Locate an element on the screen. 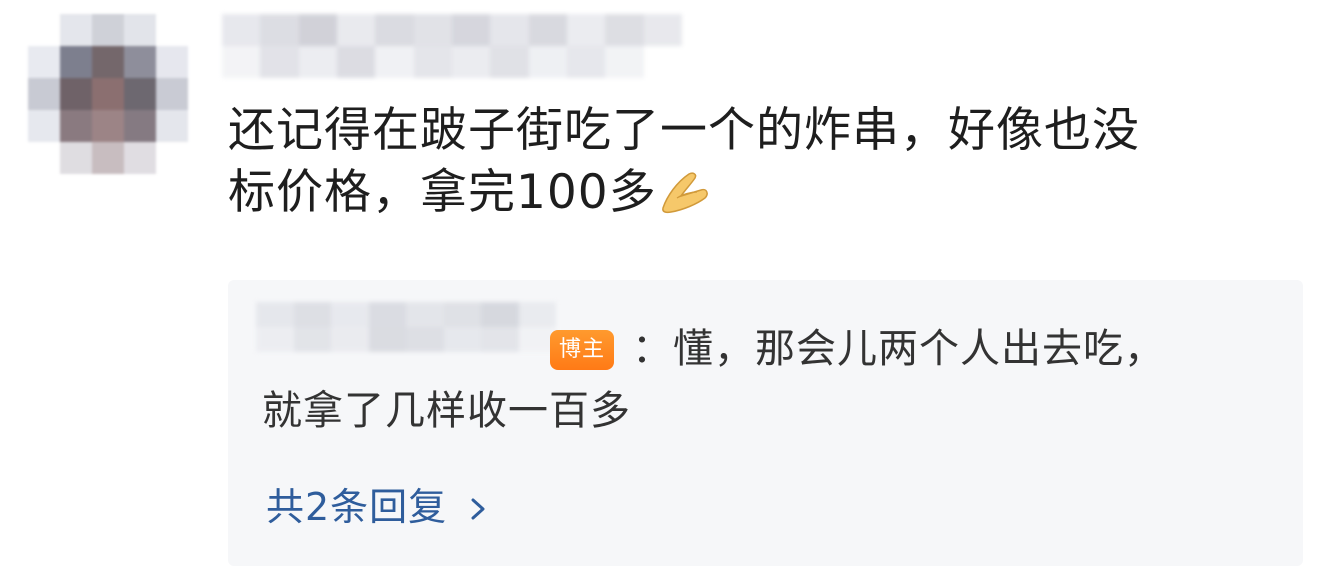  more-replies-label: 共2条回复 is located at coordinates (357, 507).